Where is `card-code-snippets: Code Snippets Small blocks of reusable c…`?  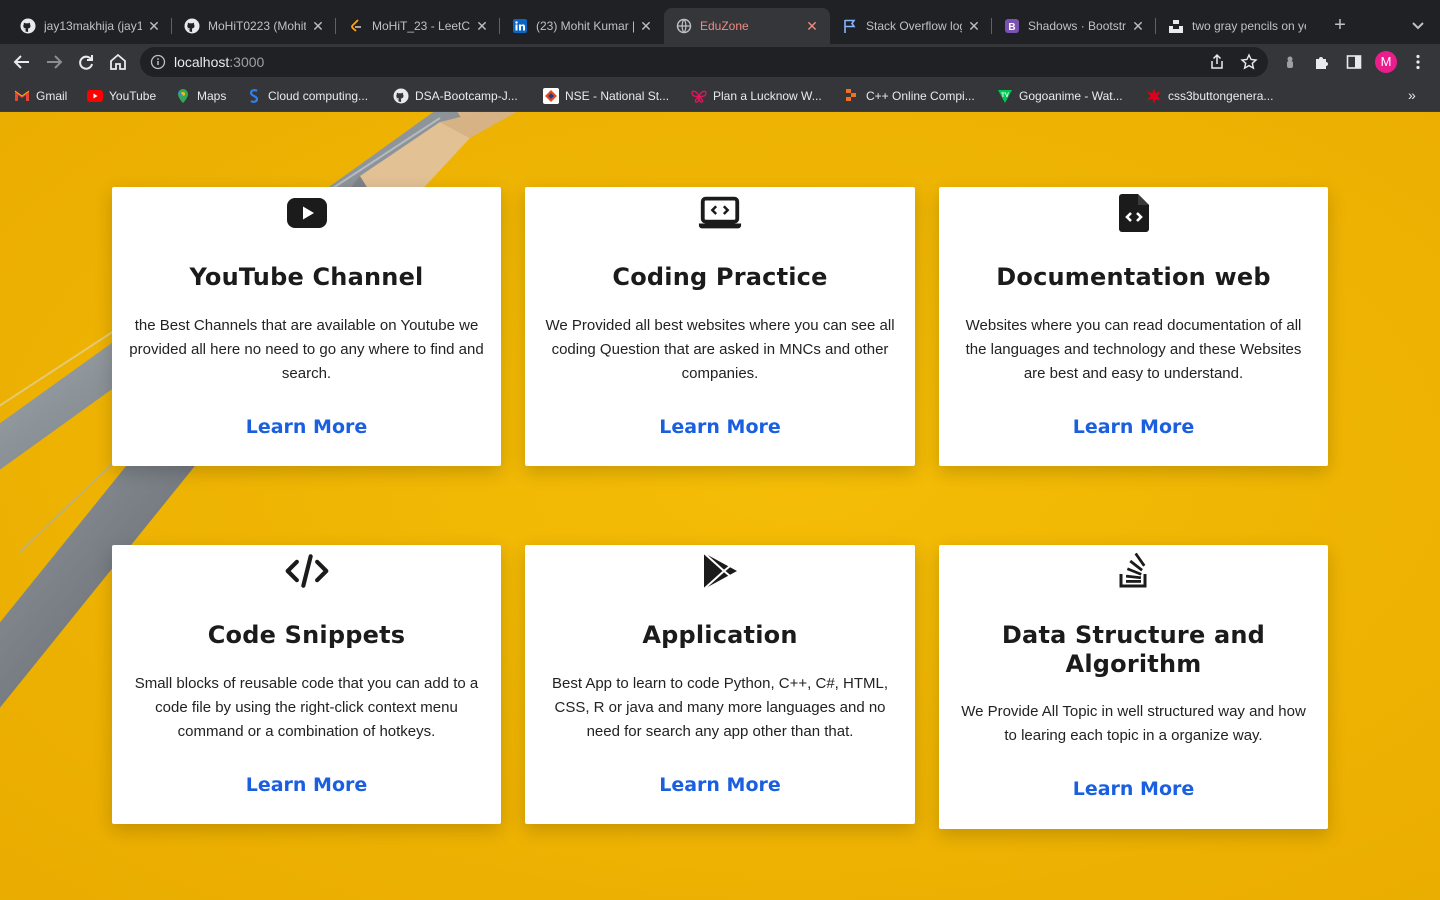
card-code-snippets: Code Snippets Small blocks of reusable c… is located at coordinates (306, 684).